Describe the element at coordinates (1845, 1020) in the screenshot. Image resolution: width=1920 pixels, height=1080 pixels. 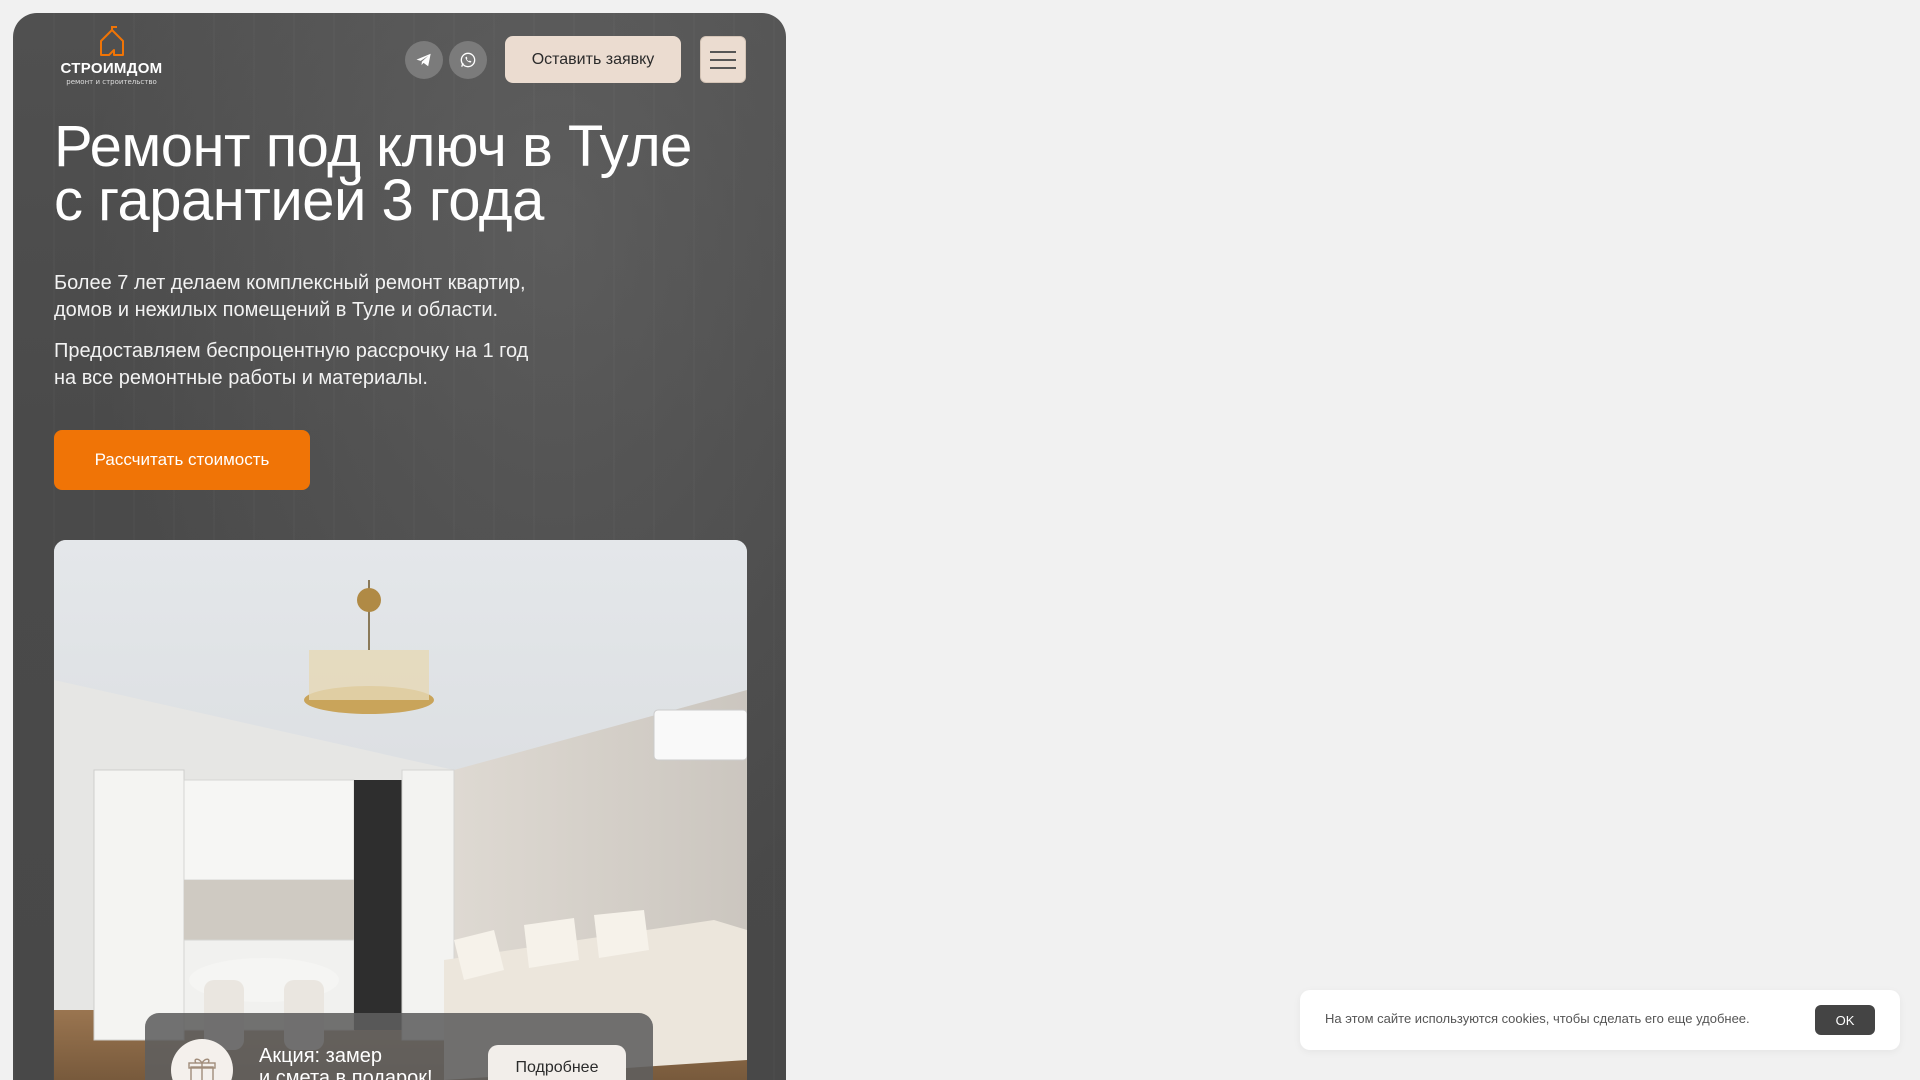
I see `cookie-ok-button: OK` at that location.